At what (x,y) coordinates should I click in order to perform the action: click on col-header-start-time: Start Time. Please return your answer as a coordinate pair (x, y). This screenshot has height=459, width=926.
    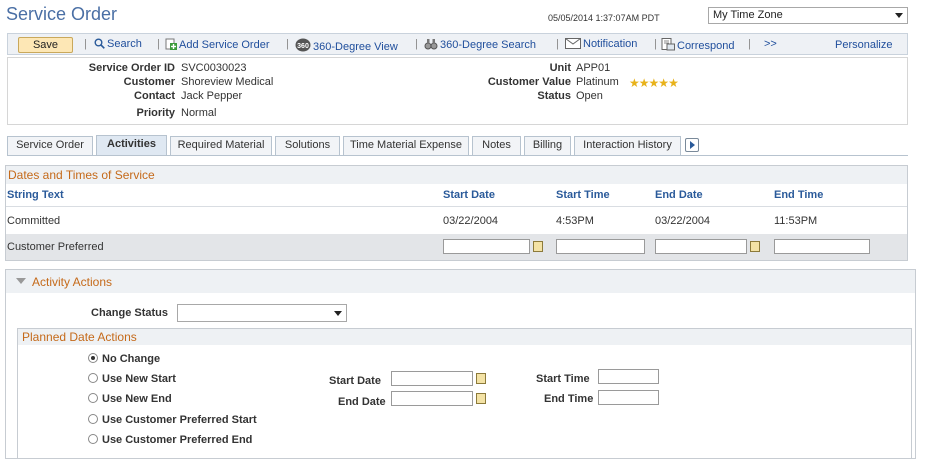
    Looking at the image, I should click on (583, 195).